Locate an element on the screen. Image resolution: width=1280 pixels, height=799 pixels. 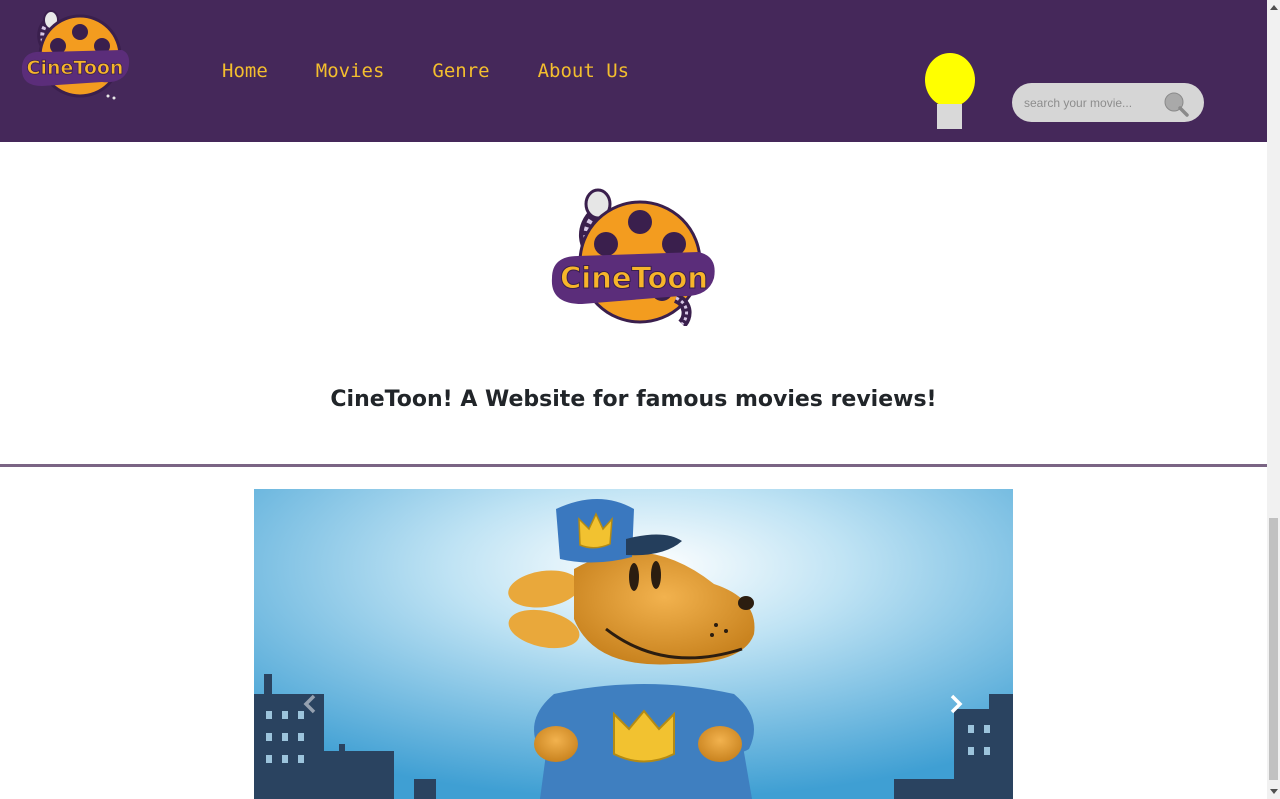
scrollbar-thumb is located at coordinates (1273, 649).